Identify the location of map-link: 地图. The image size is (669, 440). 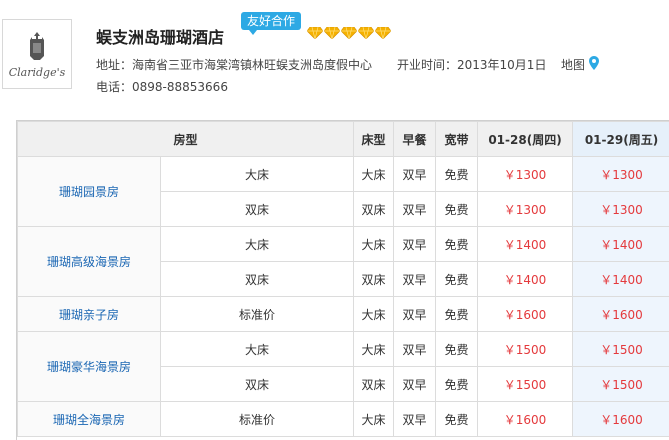
(573, 64).